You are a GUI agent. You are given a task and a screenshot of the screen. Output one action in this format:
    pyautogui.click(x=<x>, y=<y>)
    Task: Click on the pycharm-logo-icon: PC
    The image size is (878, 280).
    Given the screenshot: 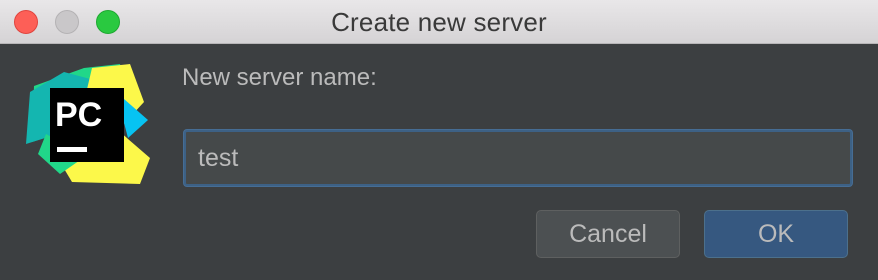 What is the action you would take?
    pyautogui.click(x=88, y=124)
    